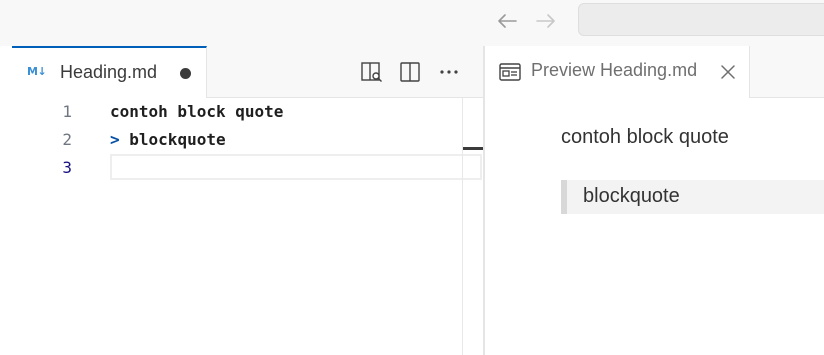 The height and width of the screenshot is (355, 824). What do you see at coordinates (67, 111) in the screenshot?
I see `line-number: 1` at bounding box center [67, 111].